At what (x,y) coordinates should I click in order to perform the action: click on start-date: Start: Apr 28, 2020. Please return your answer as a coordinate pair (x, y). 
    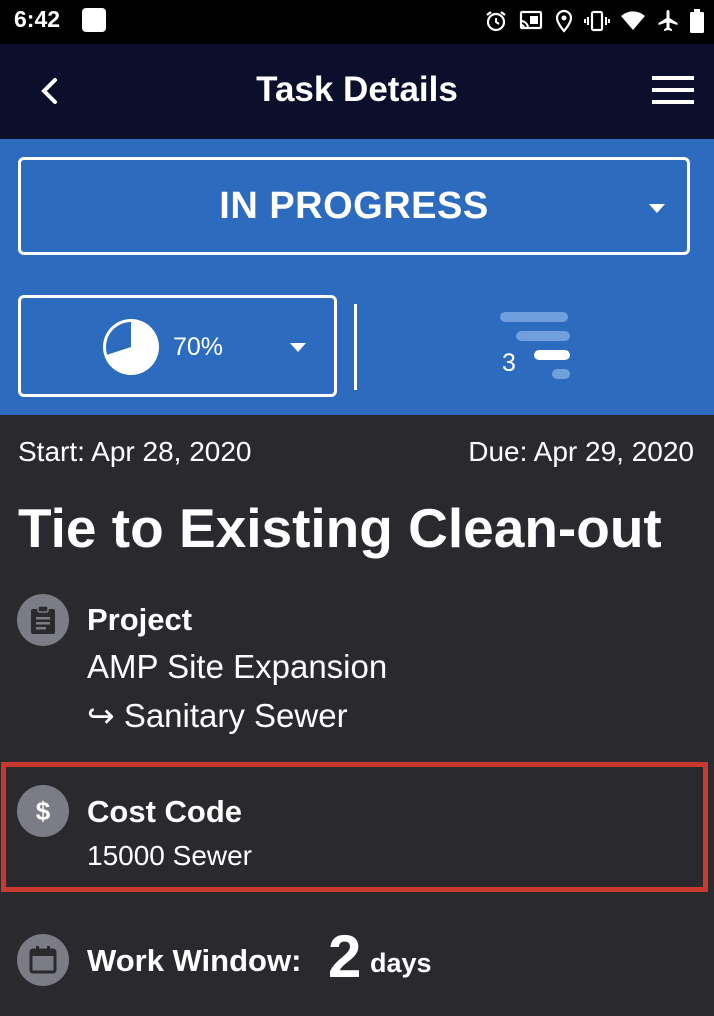
    Looking at the image, I should click on (135, 451).